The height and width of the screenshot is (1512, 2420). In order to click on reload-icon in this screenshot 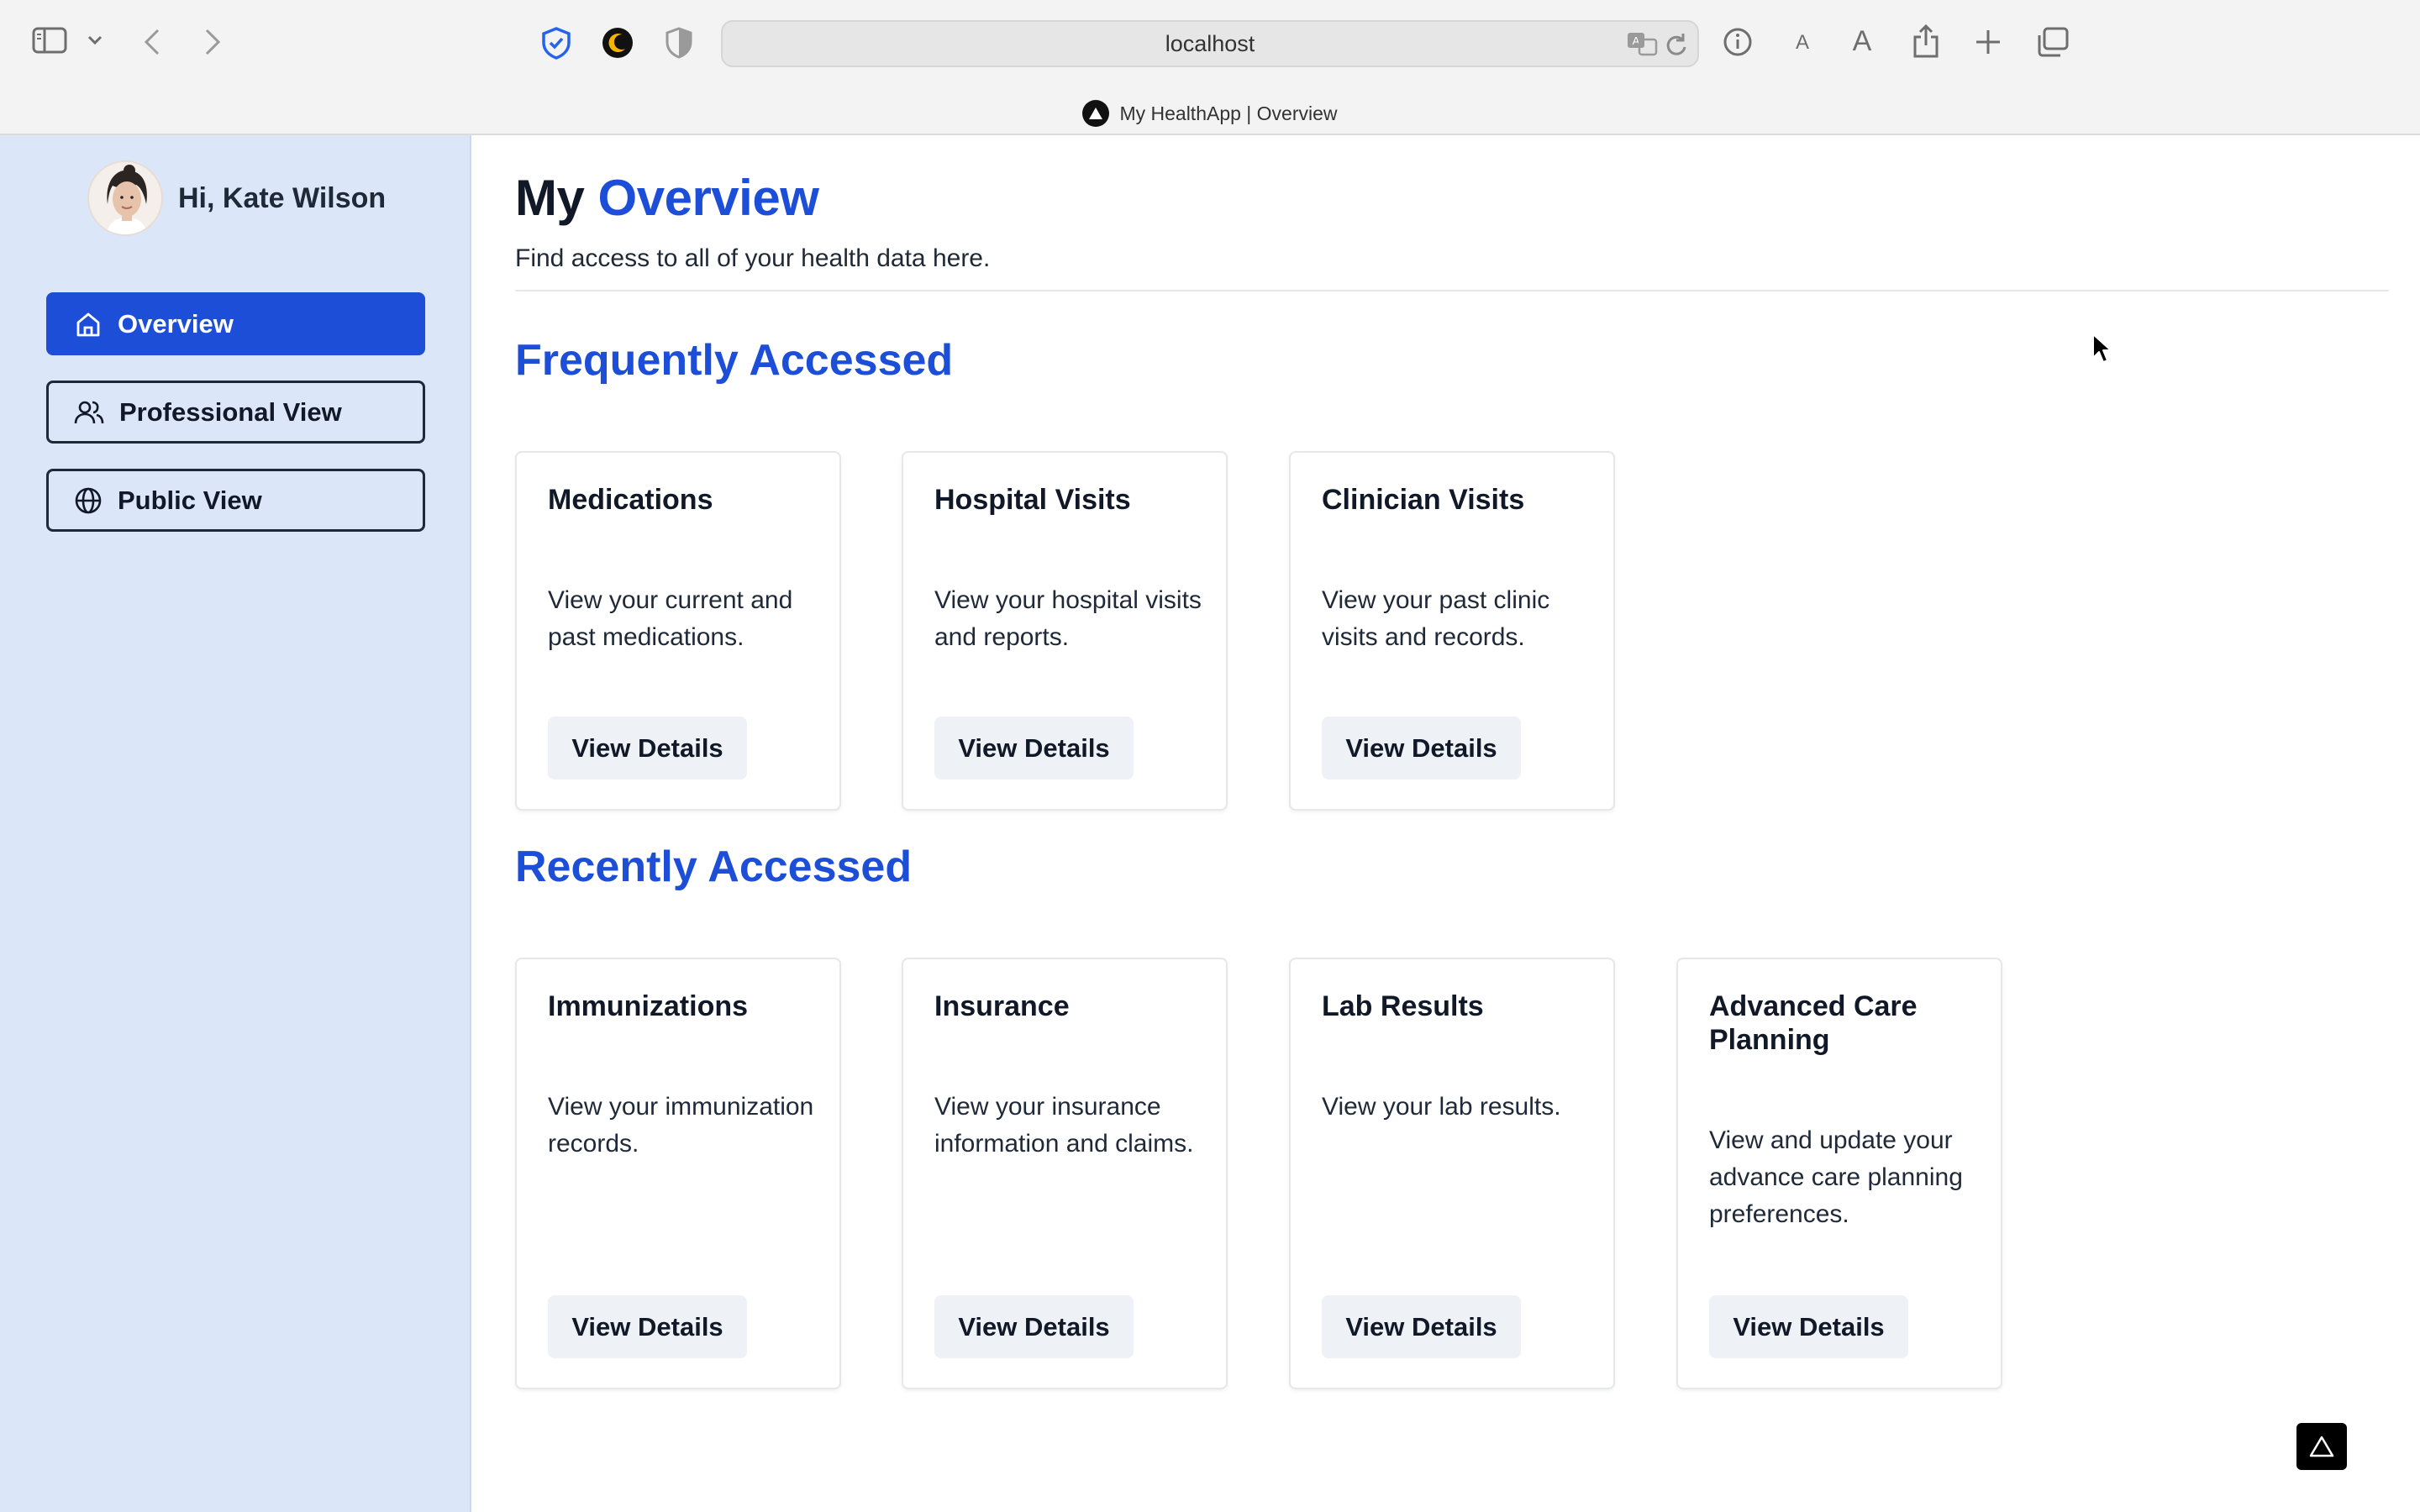, I will do `click(1677, 44)`.